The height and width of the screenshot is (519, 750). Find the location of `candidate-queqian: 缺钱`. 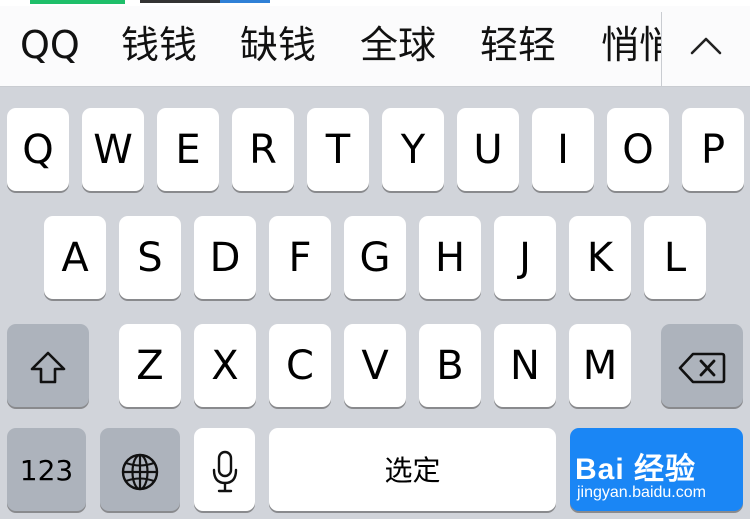

candidate-queqian: 缺钱 is located at coordinates (278, 46).